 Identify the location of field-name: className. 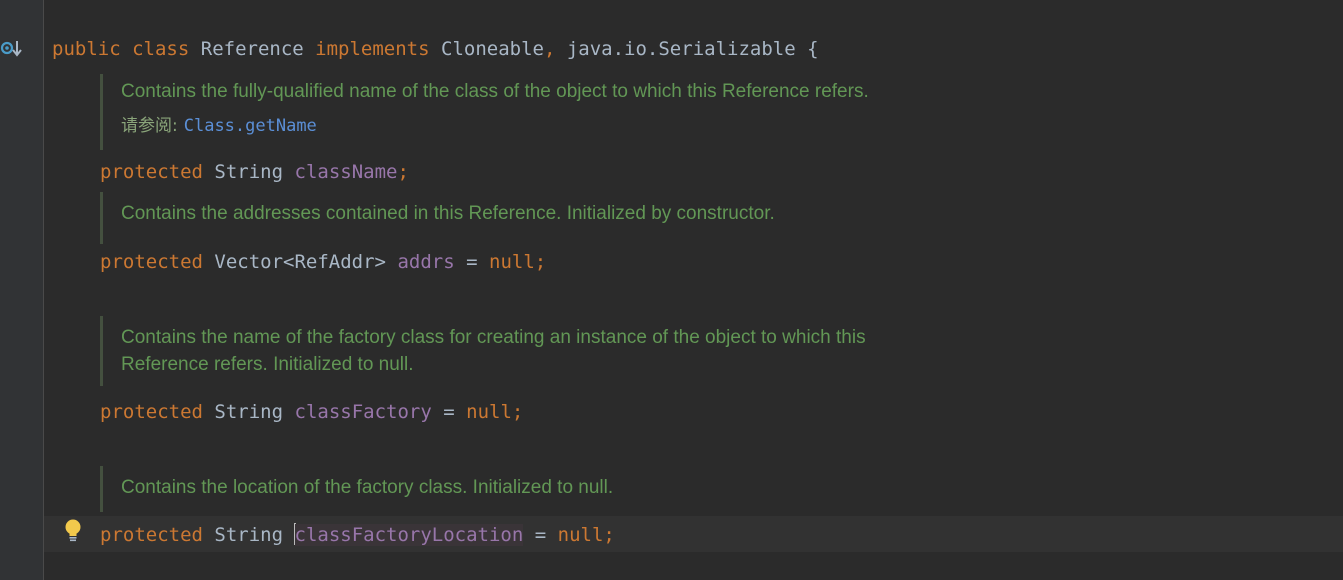
(346, 172).